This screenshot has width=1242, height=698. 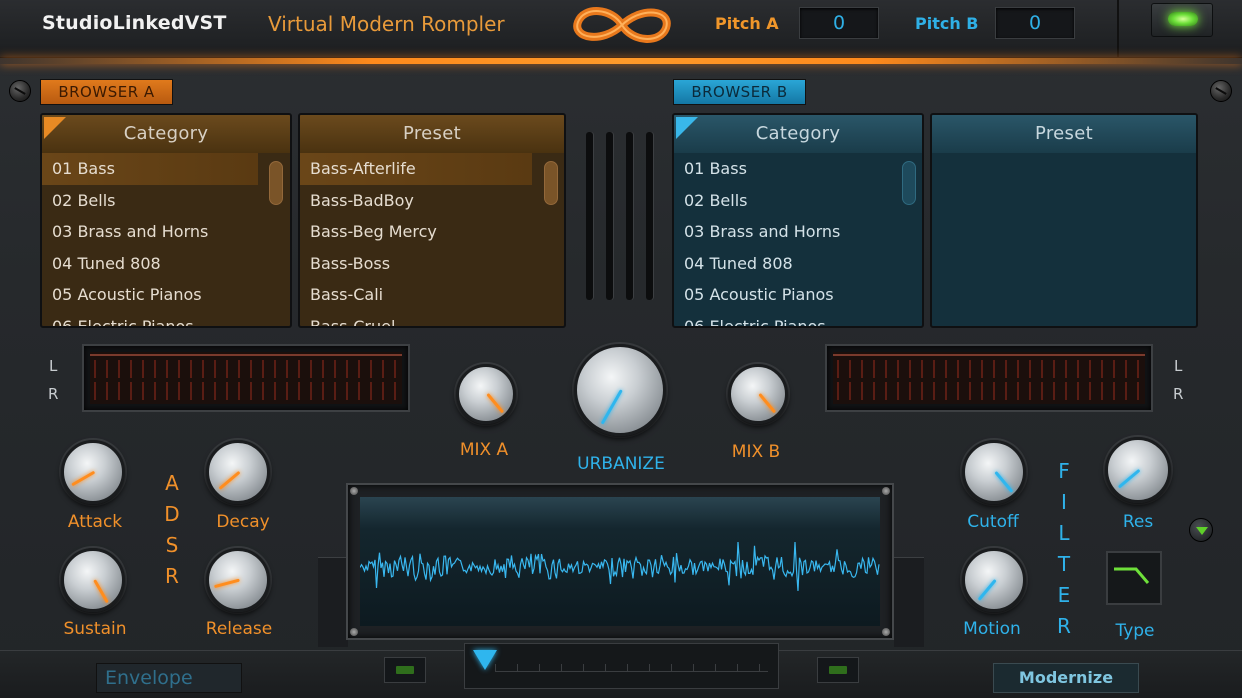 I want to click on cutoff-knob, so click(x=994, y=472).